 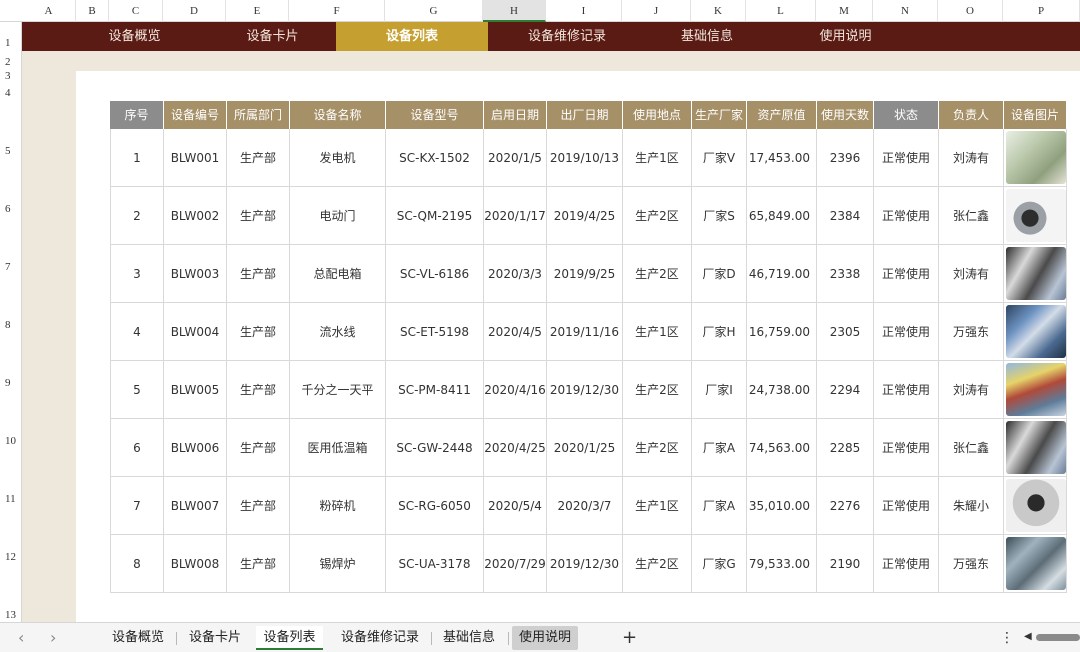 I want to click on cell-name: 医用低温箱, so click(x=338, y=448).